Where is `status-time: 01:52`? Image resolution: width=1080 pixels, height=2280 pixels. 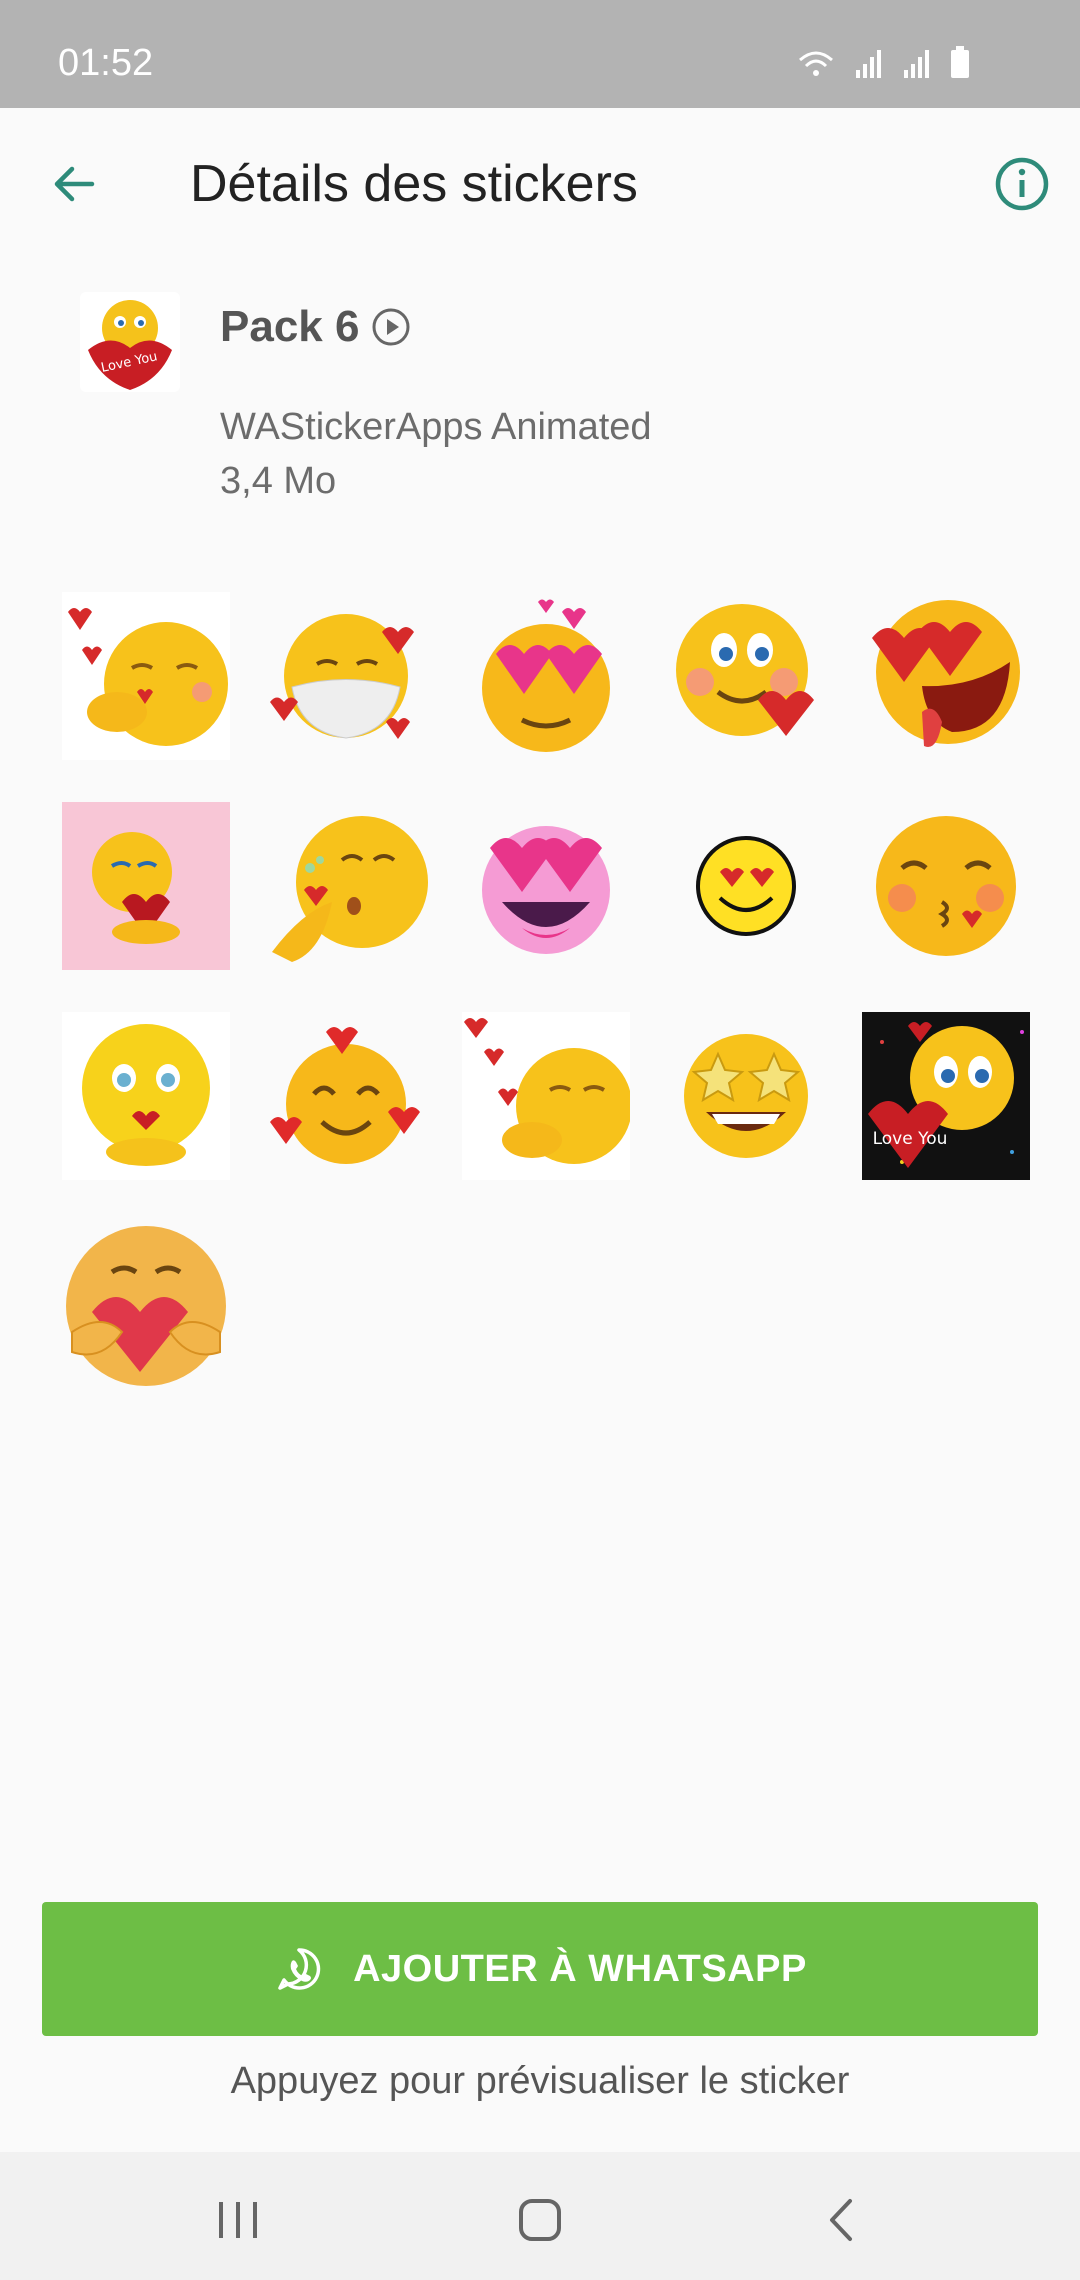
status-time: 01:52 is located at coordinates (106, 63).